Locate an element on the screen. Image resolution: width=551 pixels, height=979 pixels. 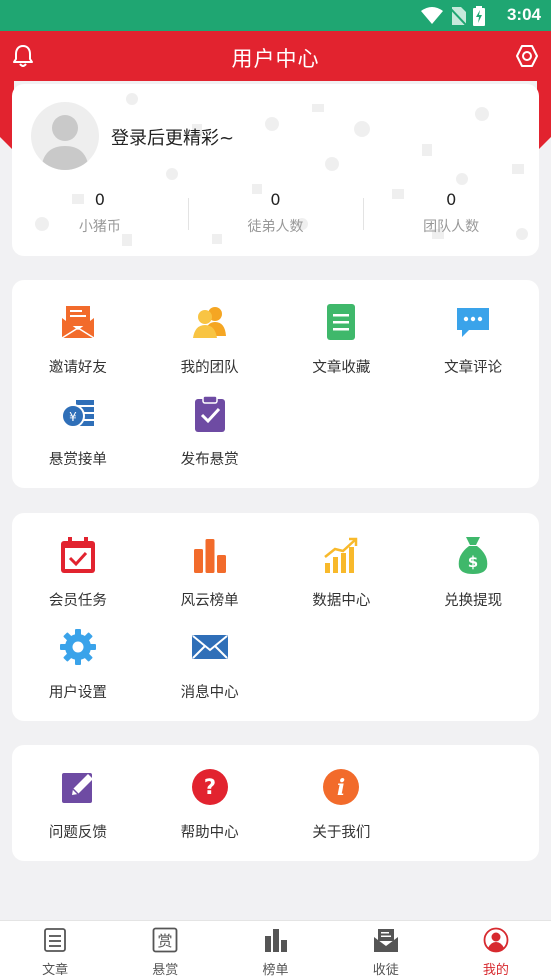
menu-item-label: 悬赏接单 is located at coordinates (77, 460).